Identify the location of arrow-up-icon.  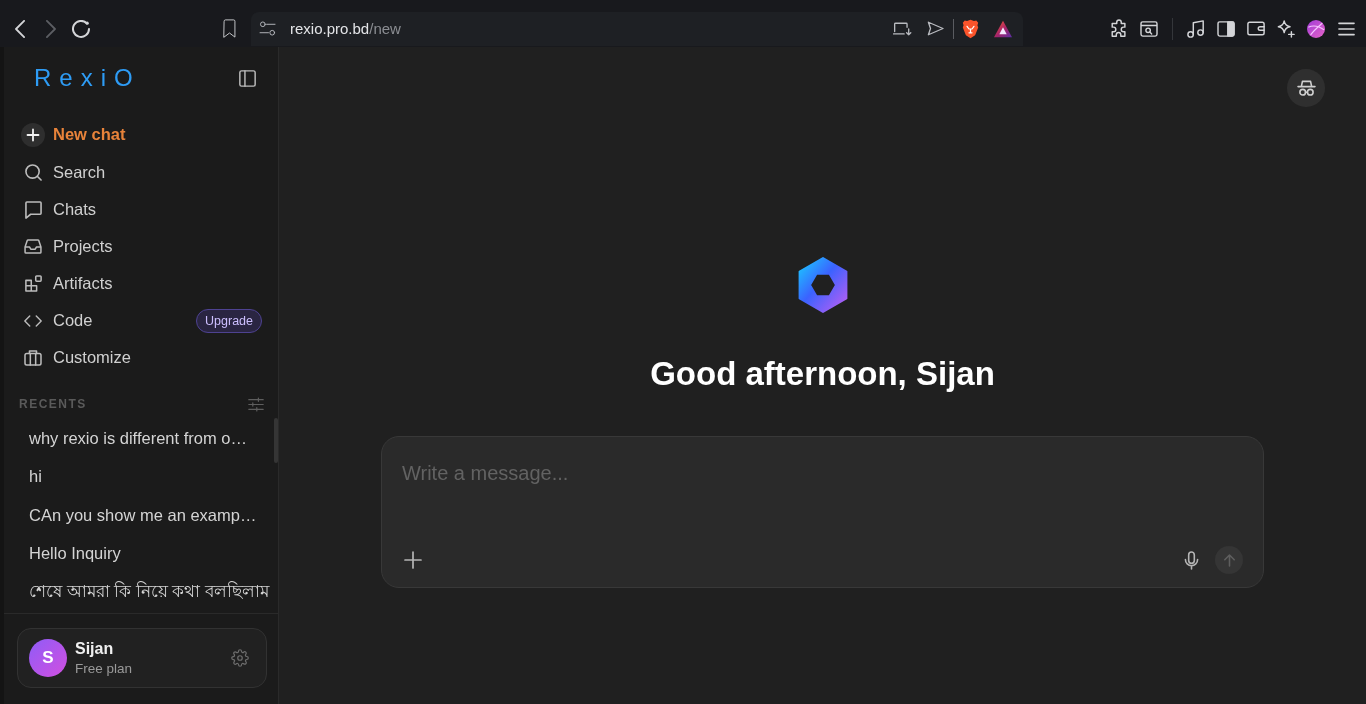
(1229, 560).